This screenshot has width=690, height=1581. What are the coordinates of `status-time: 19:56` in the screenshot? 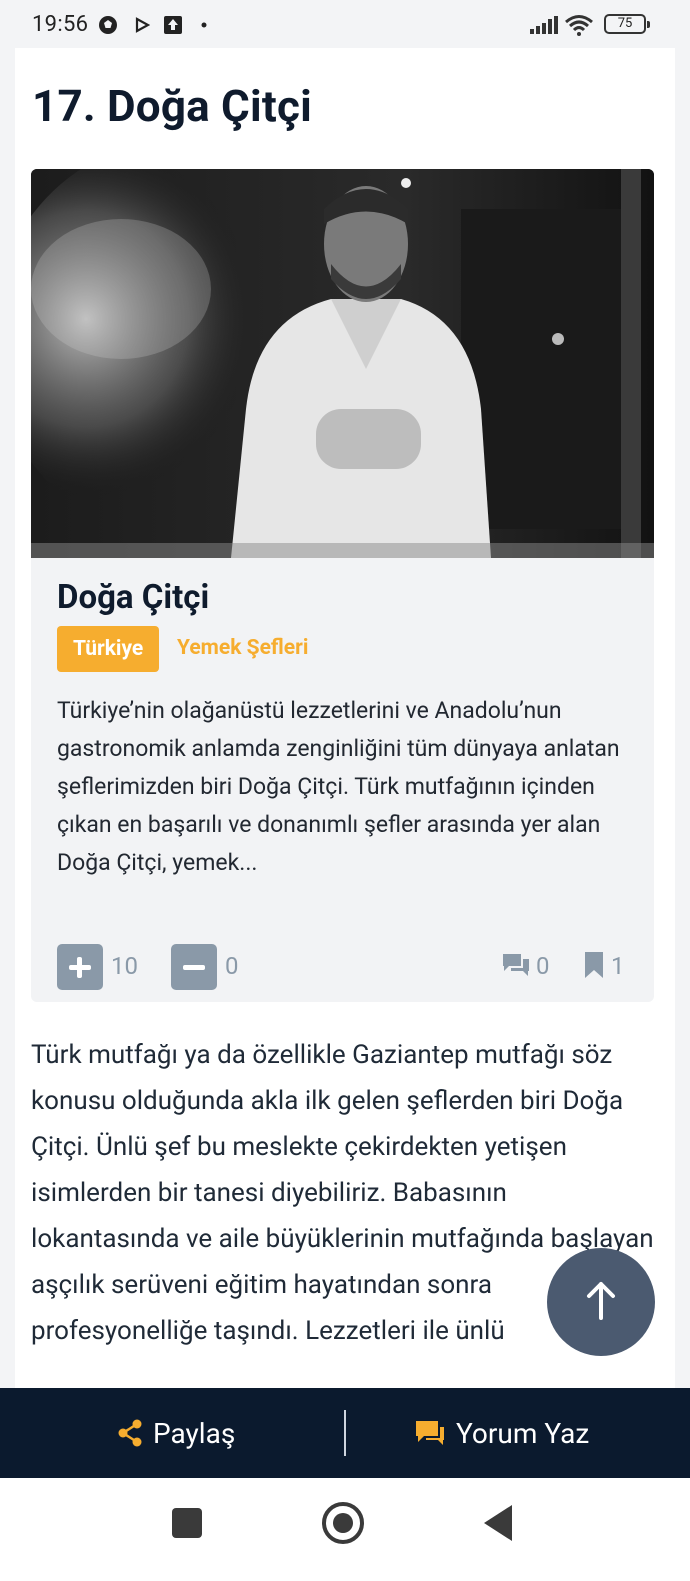 It's located at (60, 24).